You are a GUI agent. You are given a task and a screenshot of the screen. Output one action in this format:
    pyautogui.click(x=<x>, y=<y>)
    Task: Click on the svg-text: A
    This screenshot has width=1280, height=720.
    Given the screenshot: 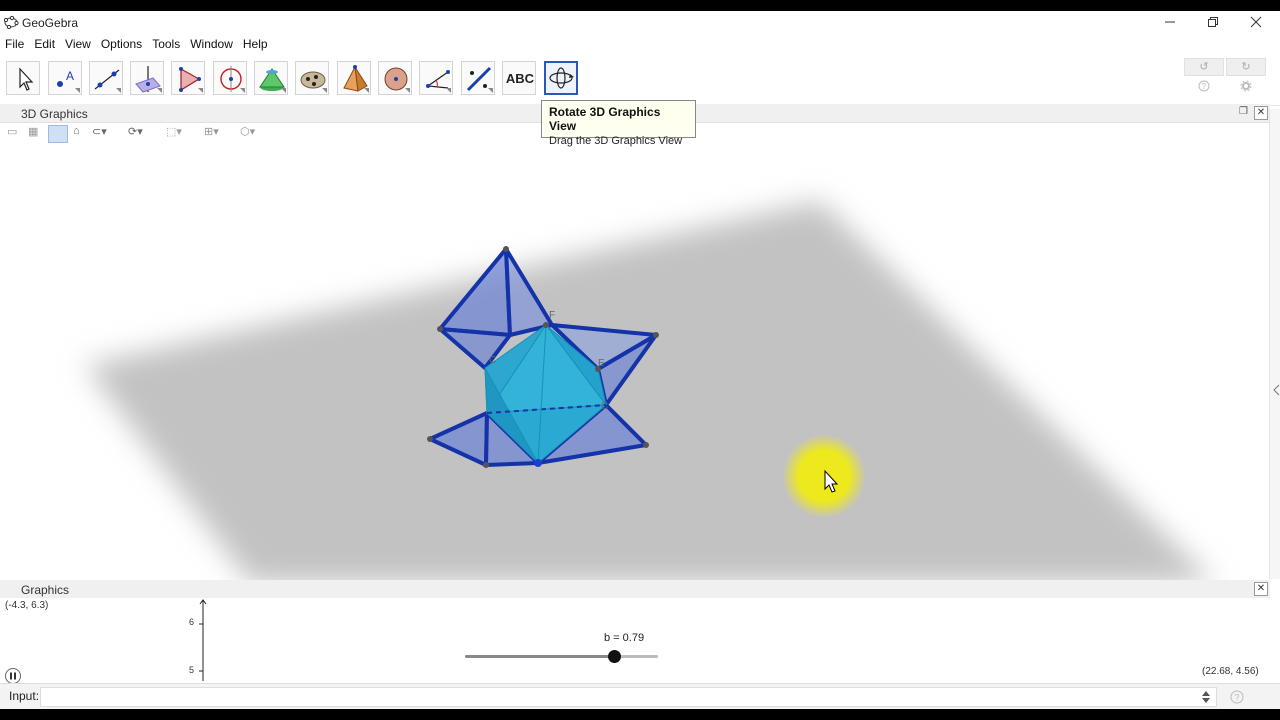 What is the action you would take?
    pyautogui.click(x=70, y=76)
    